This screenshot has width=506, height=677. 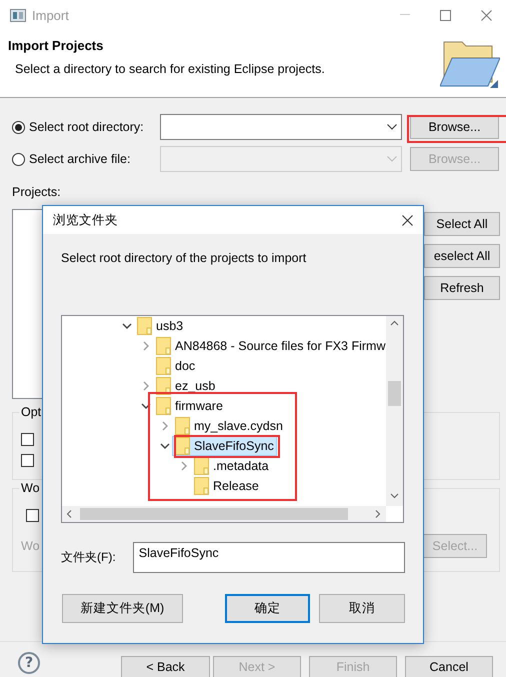 I want to click on radio-button, so click(x=18, y=127).